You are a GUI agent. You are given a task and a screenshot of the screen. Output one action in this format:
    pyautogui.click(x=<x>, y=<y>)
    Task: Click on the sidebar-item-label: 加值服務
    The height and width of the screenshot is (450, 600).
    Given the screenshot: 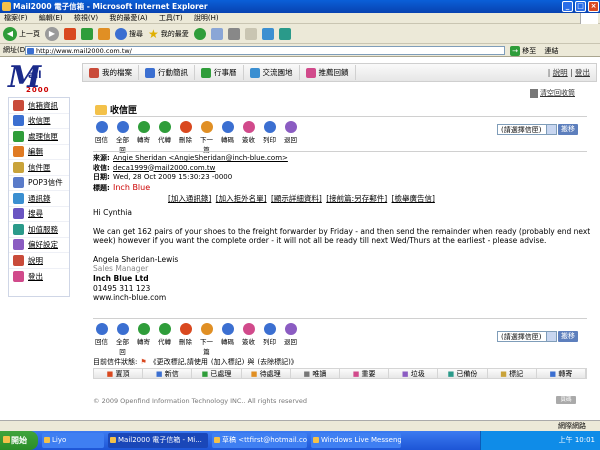 What is the action you would take?
    pyautogui.click(x=43, y=229)
    